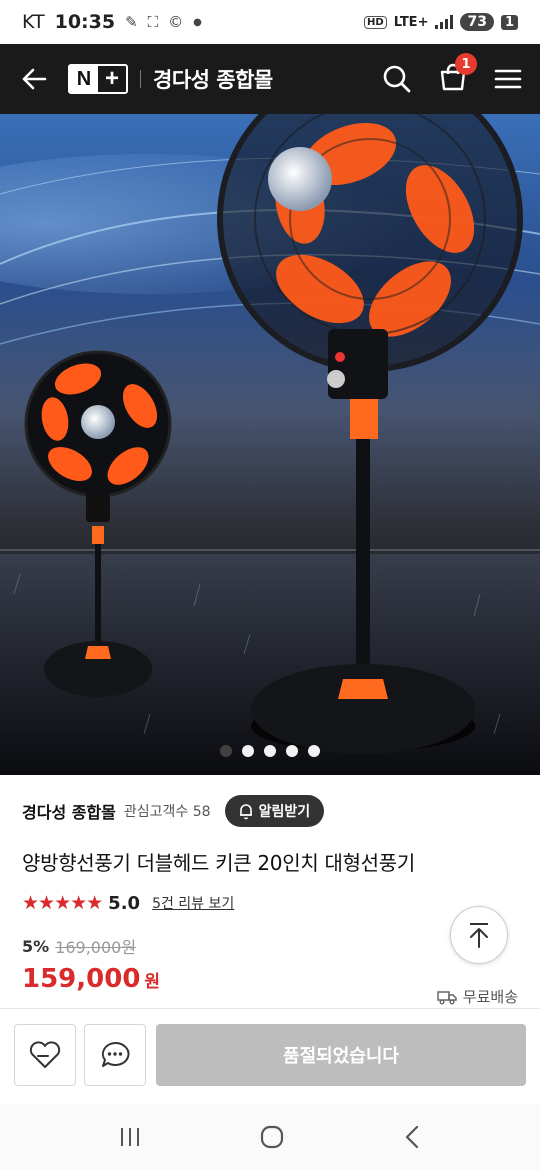 The image size is (540, 1170). I want to click on arrow-up-icon, so click(479, 935).